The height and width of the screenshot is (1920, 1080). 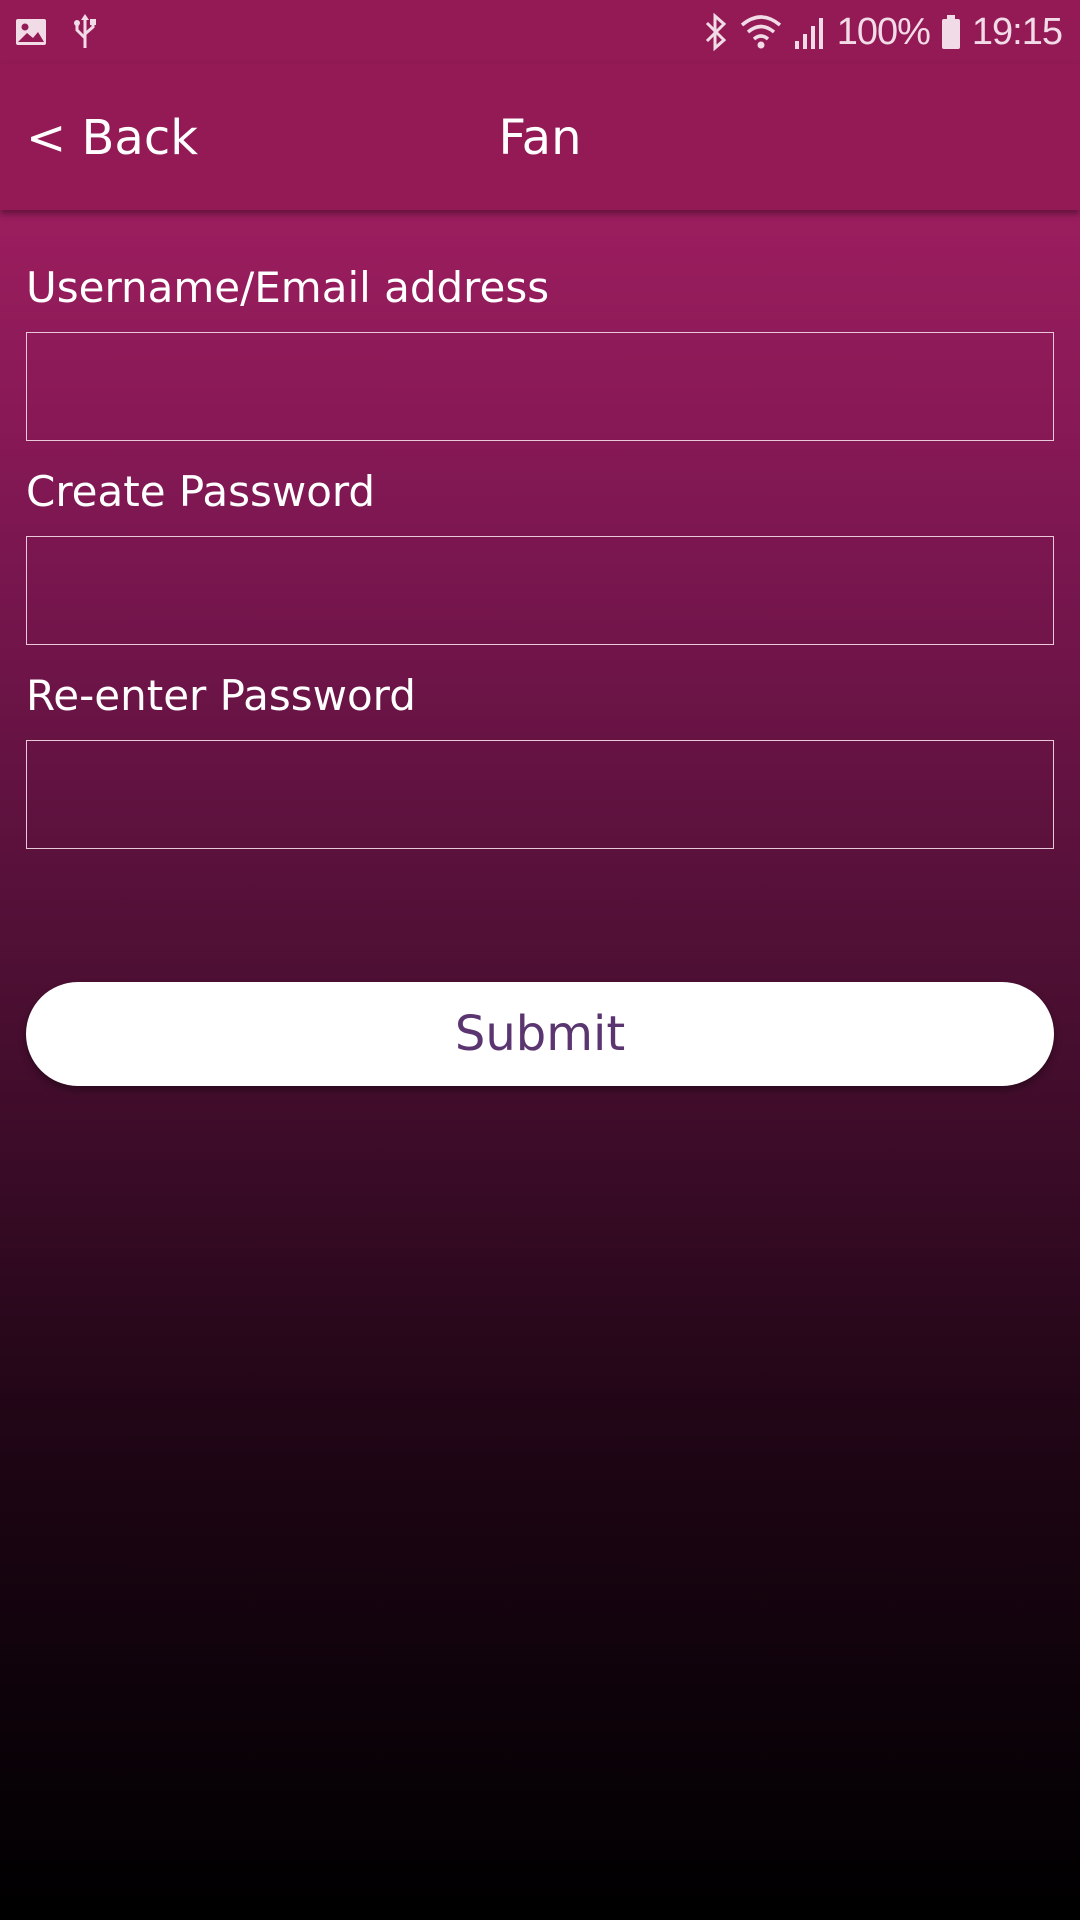 What do you see at coordinates (56, 32) in the screenshot?
I see `status-left-icons` at bounding box center [56, 32].